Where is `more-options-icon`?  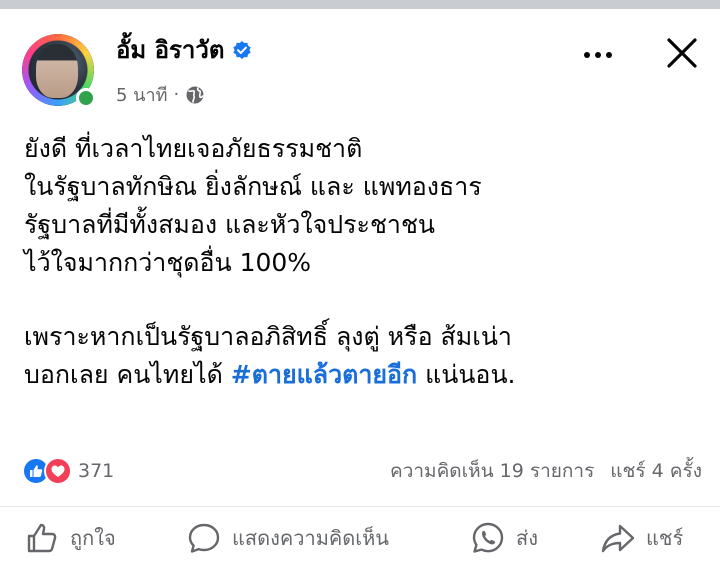 more-options-icon is located at coordinates (598, 55).